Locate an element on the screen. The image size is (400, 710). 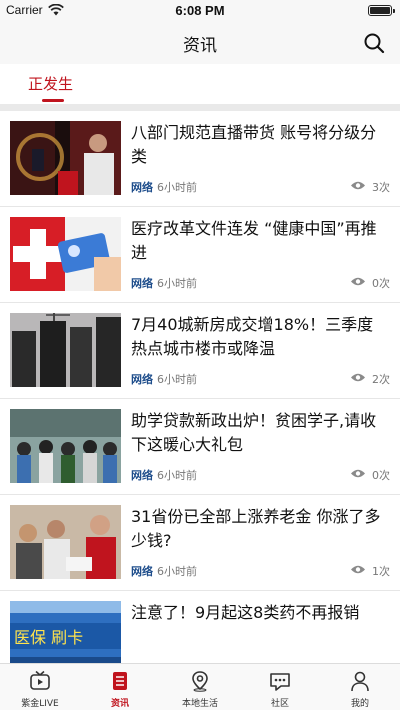
news-item: 助学贷款新政出炉！贫困学子,请收下这暖心大礼包 网络 6小时前 0次 is located at coordinates (200, 447).